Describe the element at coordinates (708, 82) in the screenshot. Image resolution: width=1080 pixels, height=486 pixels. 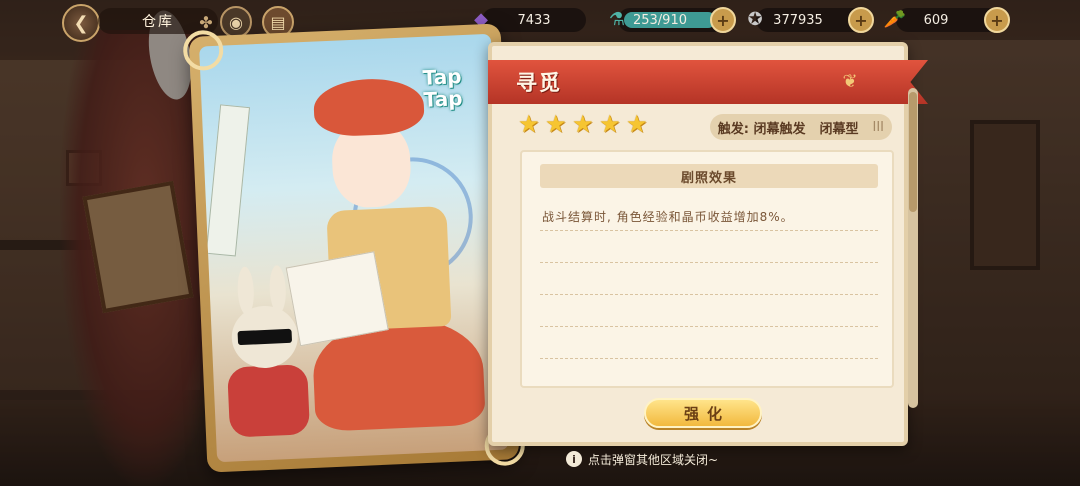
I see `title-ribbon: 寻觅 ❦` at that location.